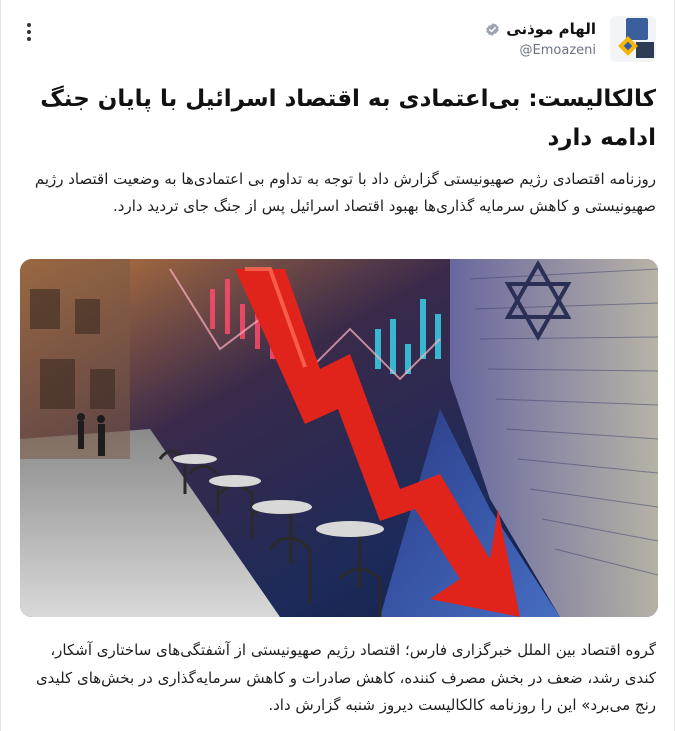 This screenshot has width=675, height=731. What do you see at coordinates (337, 40) in the screenshot?
I see `post-header: الهام موذنی @Emoazeni` at bounding box center [337, 40].